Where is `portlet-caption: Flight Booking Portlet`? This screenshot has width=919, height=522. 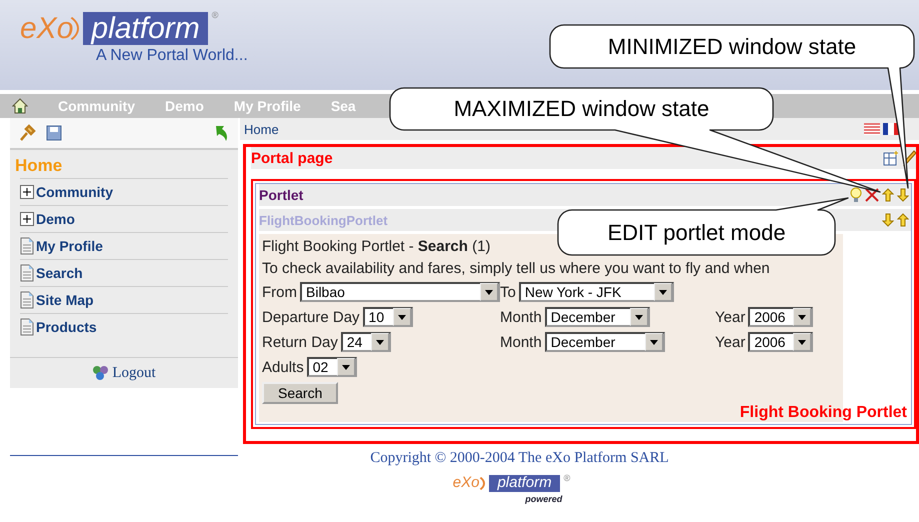
portlet-caption: Flight Booking Portlet is located at coordinates (823, 413).